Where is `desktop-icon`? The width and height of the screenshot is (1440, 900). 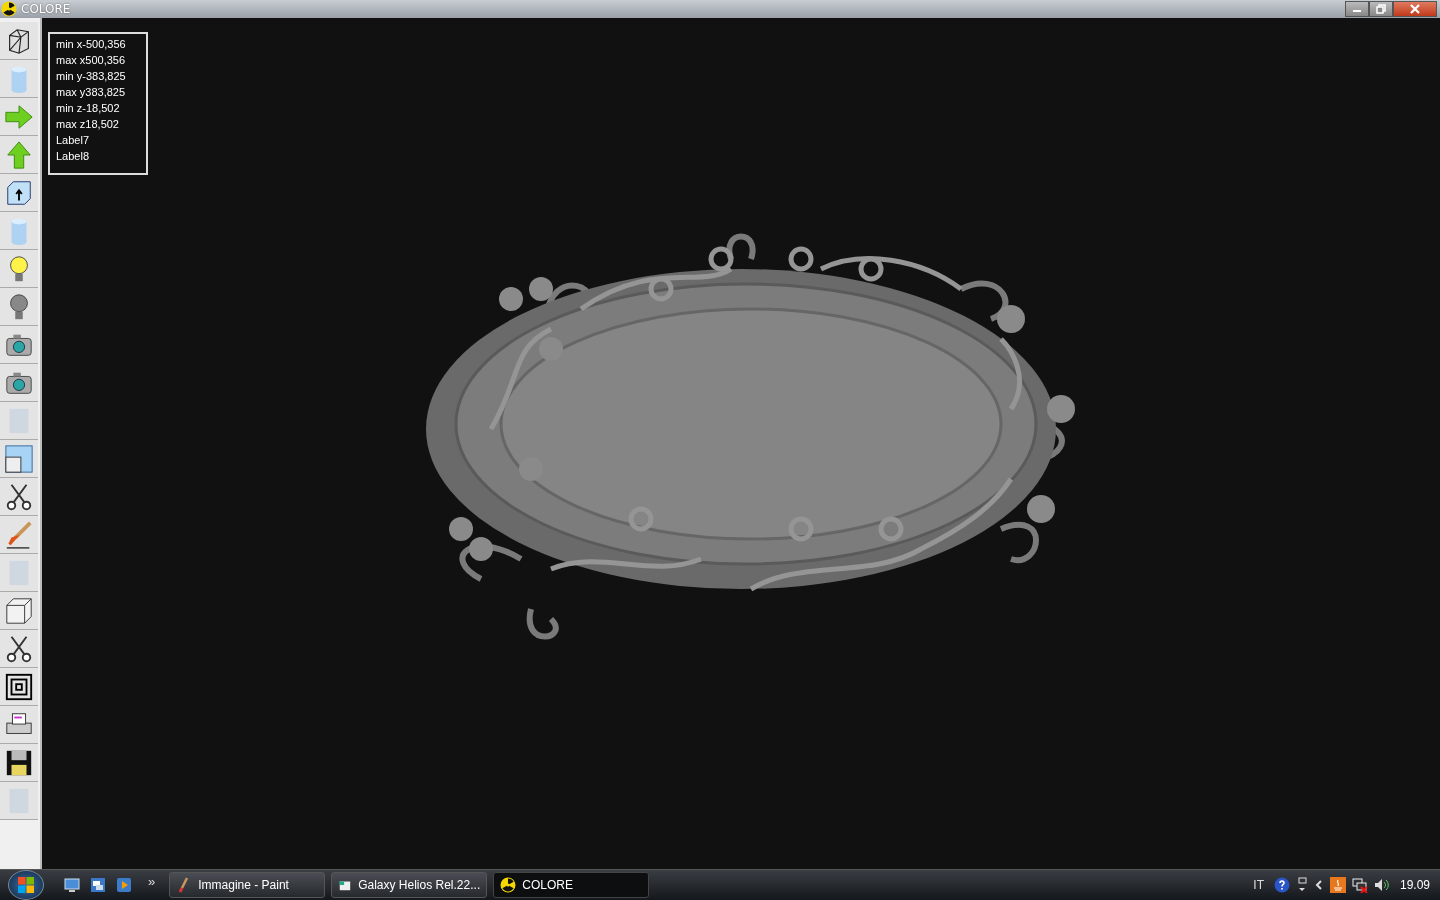 desktop-icon is located at coordinates (72, 885).